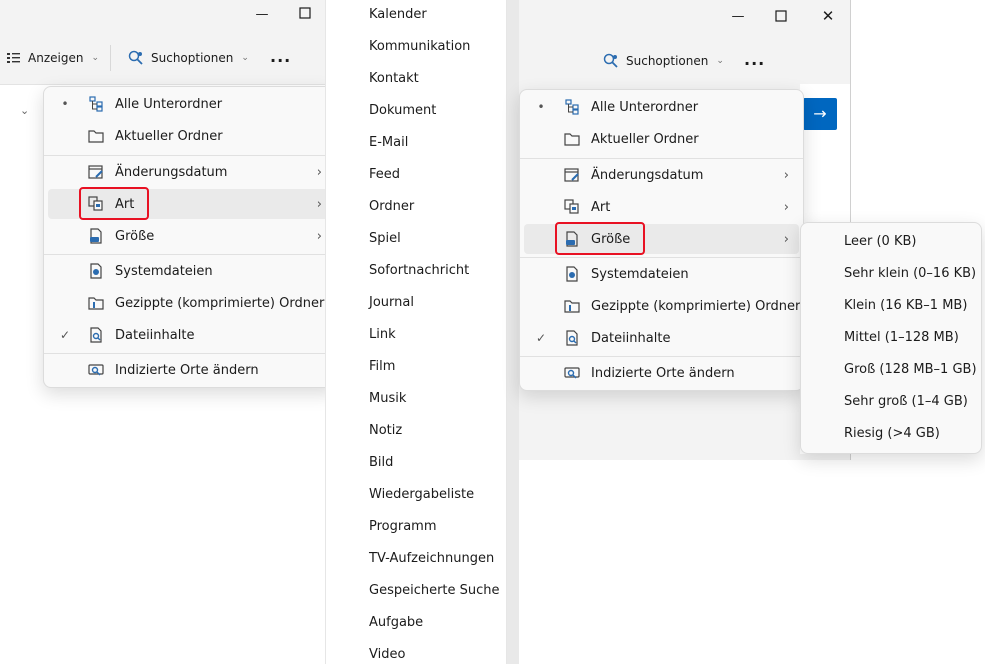 This screenshot has height=664, width=985. What do you see at coordinates (164, 271) in the screenshot?
I see `menu-item-label: Systemdateien` at bounding box center [164, 271].